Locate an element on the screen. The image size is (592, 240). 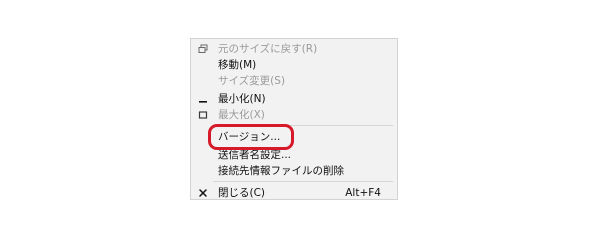
menu-item-label: 移動(M) is located at coordinates (237, 65).